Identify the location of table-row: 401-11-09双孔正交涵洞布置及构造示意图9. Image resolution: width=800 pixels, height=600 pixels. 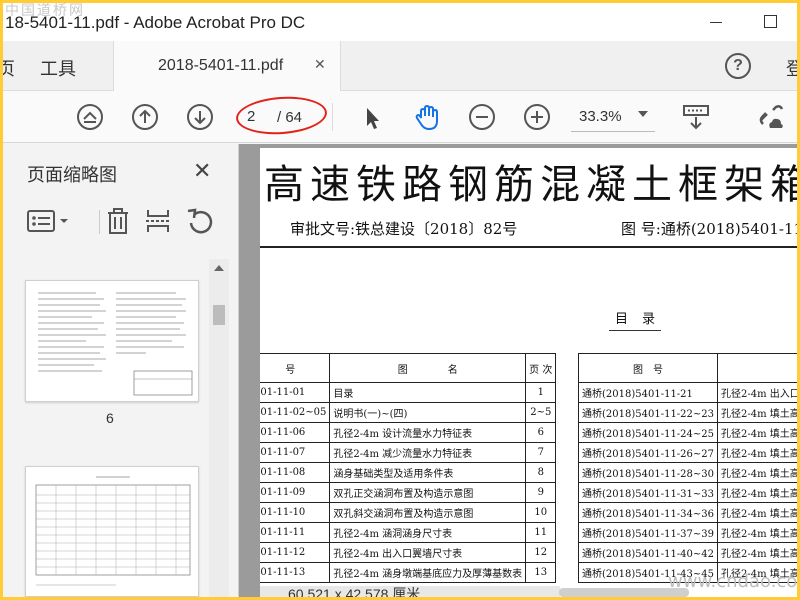
(408, 492).